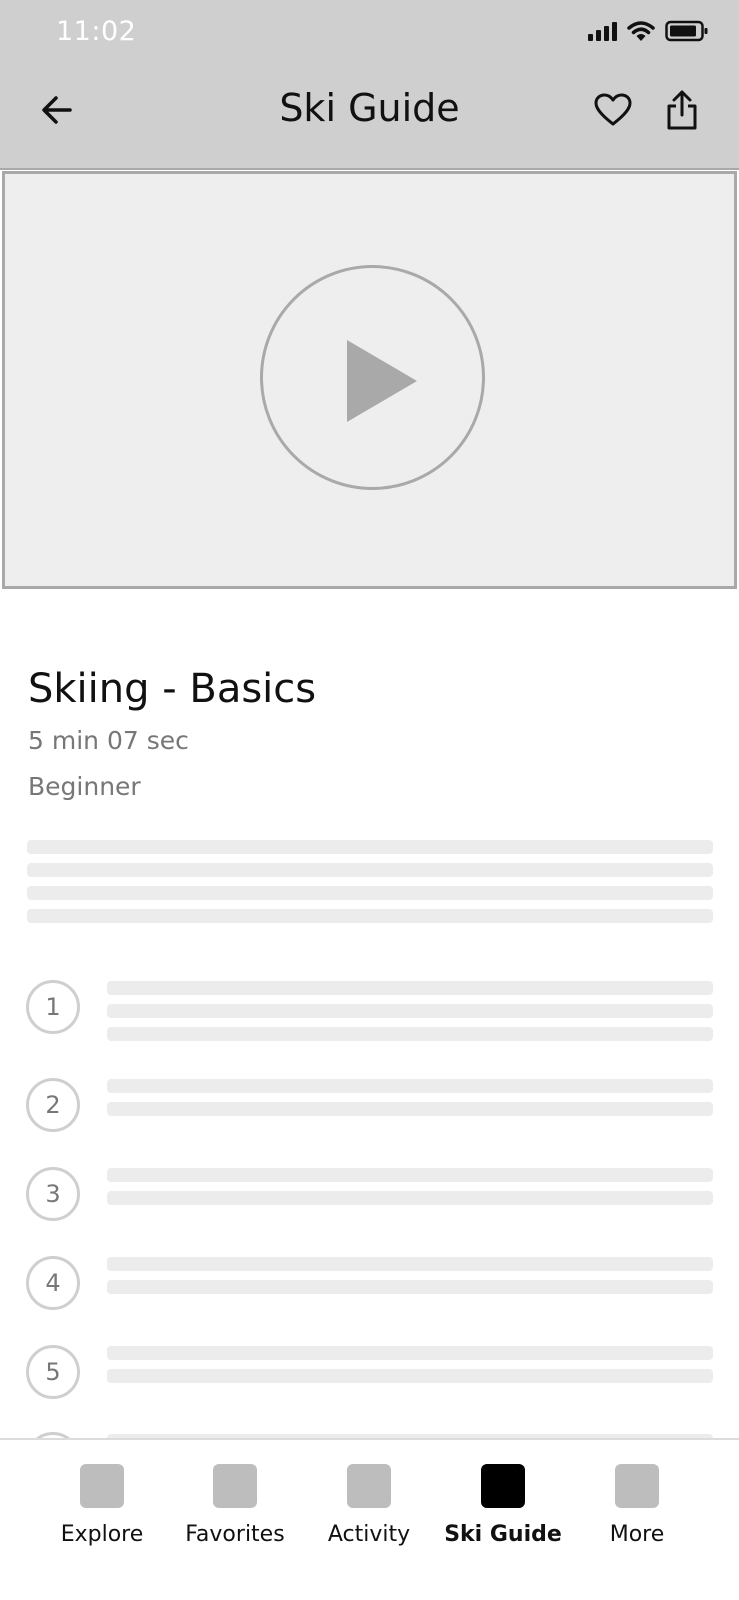  I want to click on activity-icon, so click(369, 1486).